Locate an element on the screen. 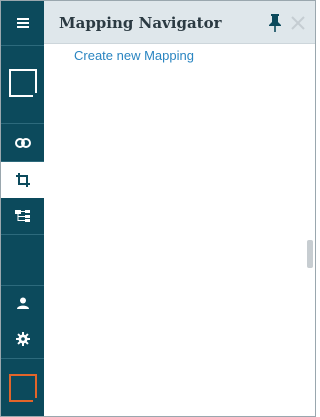  menu-icon is located at coordinates (22, 23).